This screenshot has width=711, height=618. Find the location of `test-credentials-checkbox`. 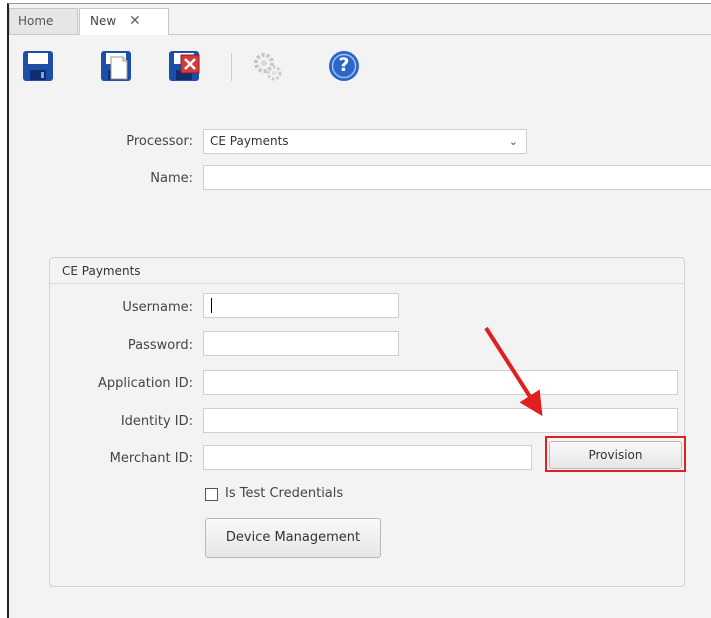

test-credentials-checkbox is located at coordinates (211, 494).